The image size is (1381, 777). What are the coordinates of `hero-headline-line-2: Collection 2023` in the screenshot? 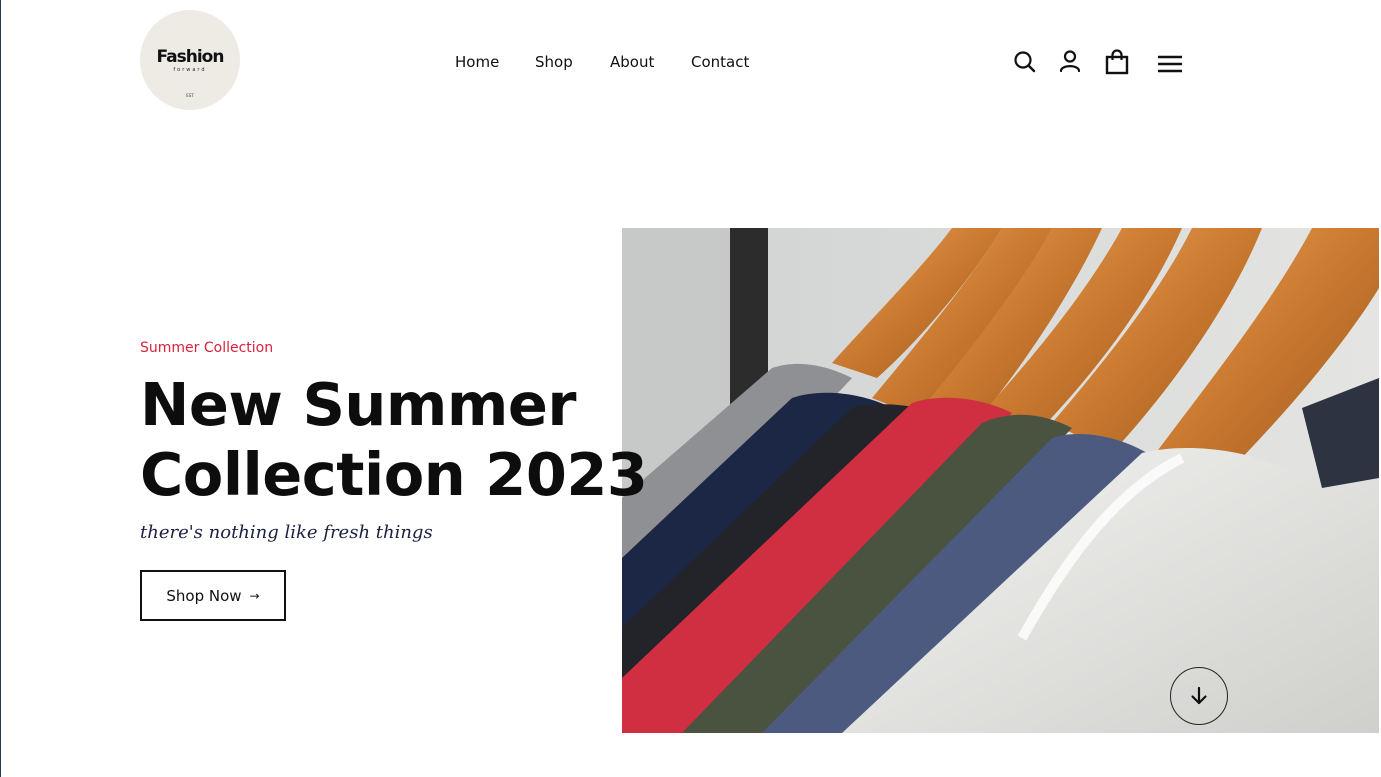 It's located at (394, 474).